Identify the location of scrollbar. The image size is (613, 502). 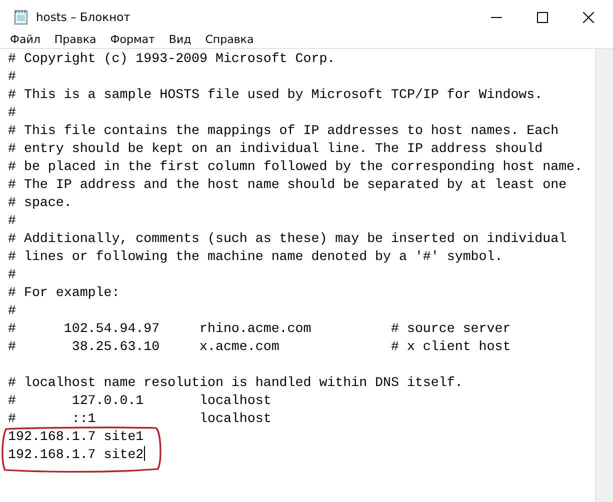
(604, 275).